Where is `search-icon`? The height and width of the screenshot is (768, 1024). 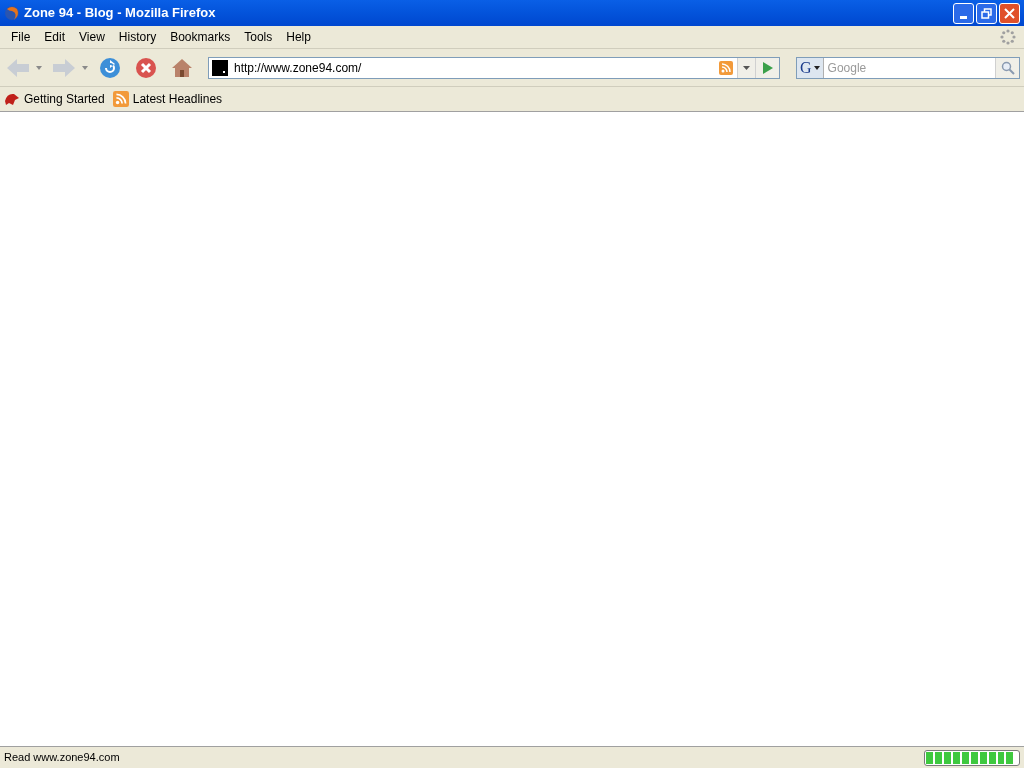 search-icon is located at coordinates (1007, 67).